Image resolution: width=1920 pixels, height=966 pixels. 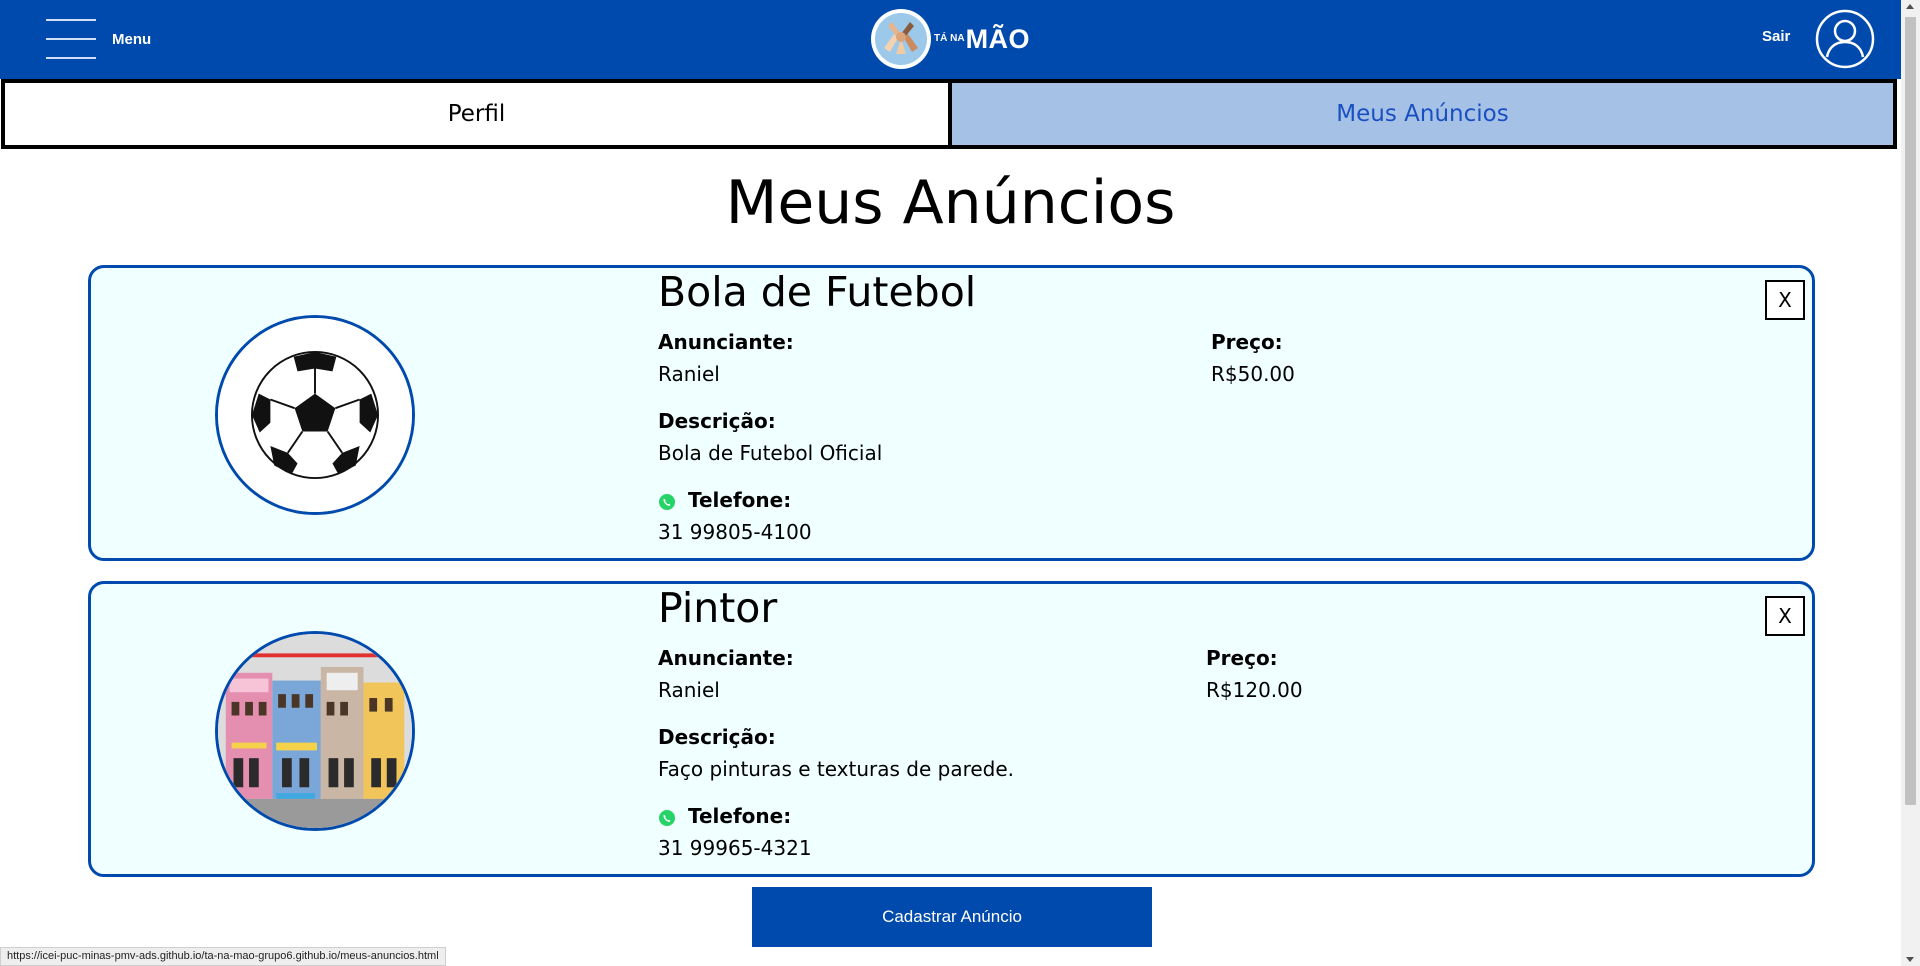 I want to click on top-navbar: Menu TÁ NA MÃO Sair, so click(x=950, y=39).